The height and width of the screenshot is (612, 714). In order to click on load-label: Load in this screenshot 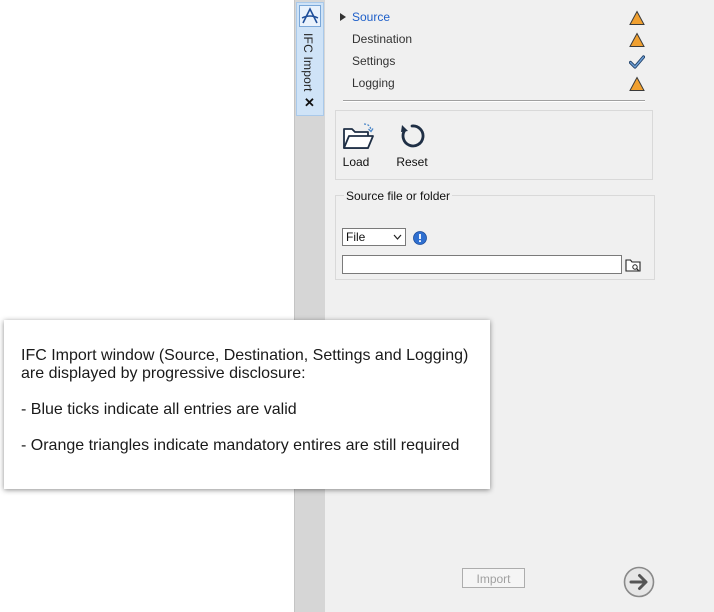, I will do `click(356, 162)`.